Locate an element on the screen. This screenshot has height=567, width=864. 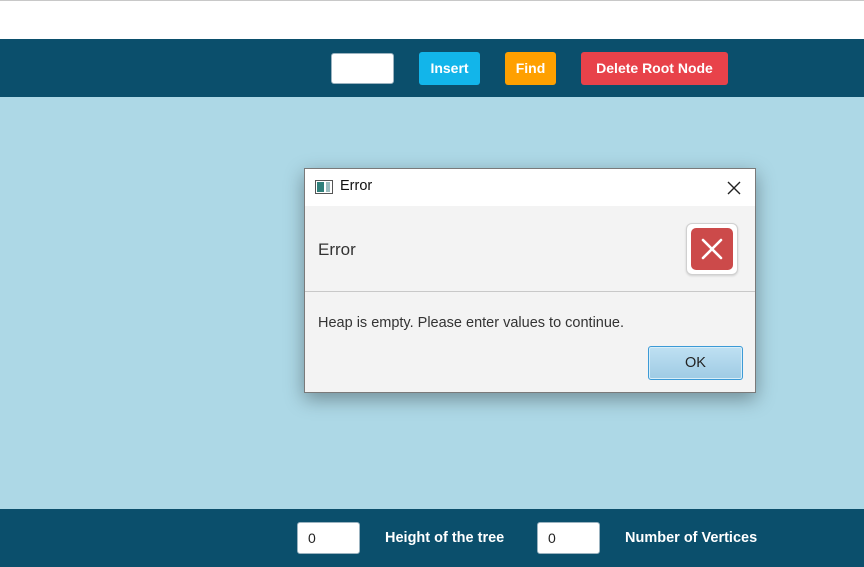
close-icon is located at coordinates (734, 188).